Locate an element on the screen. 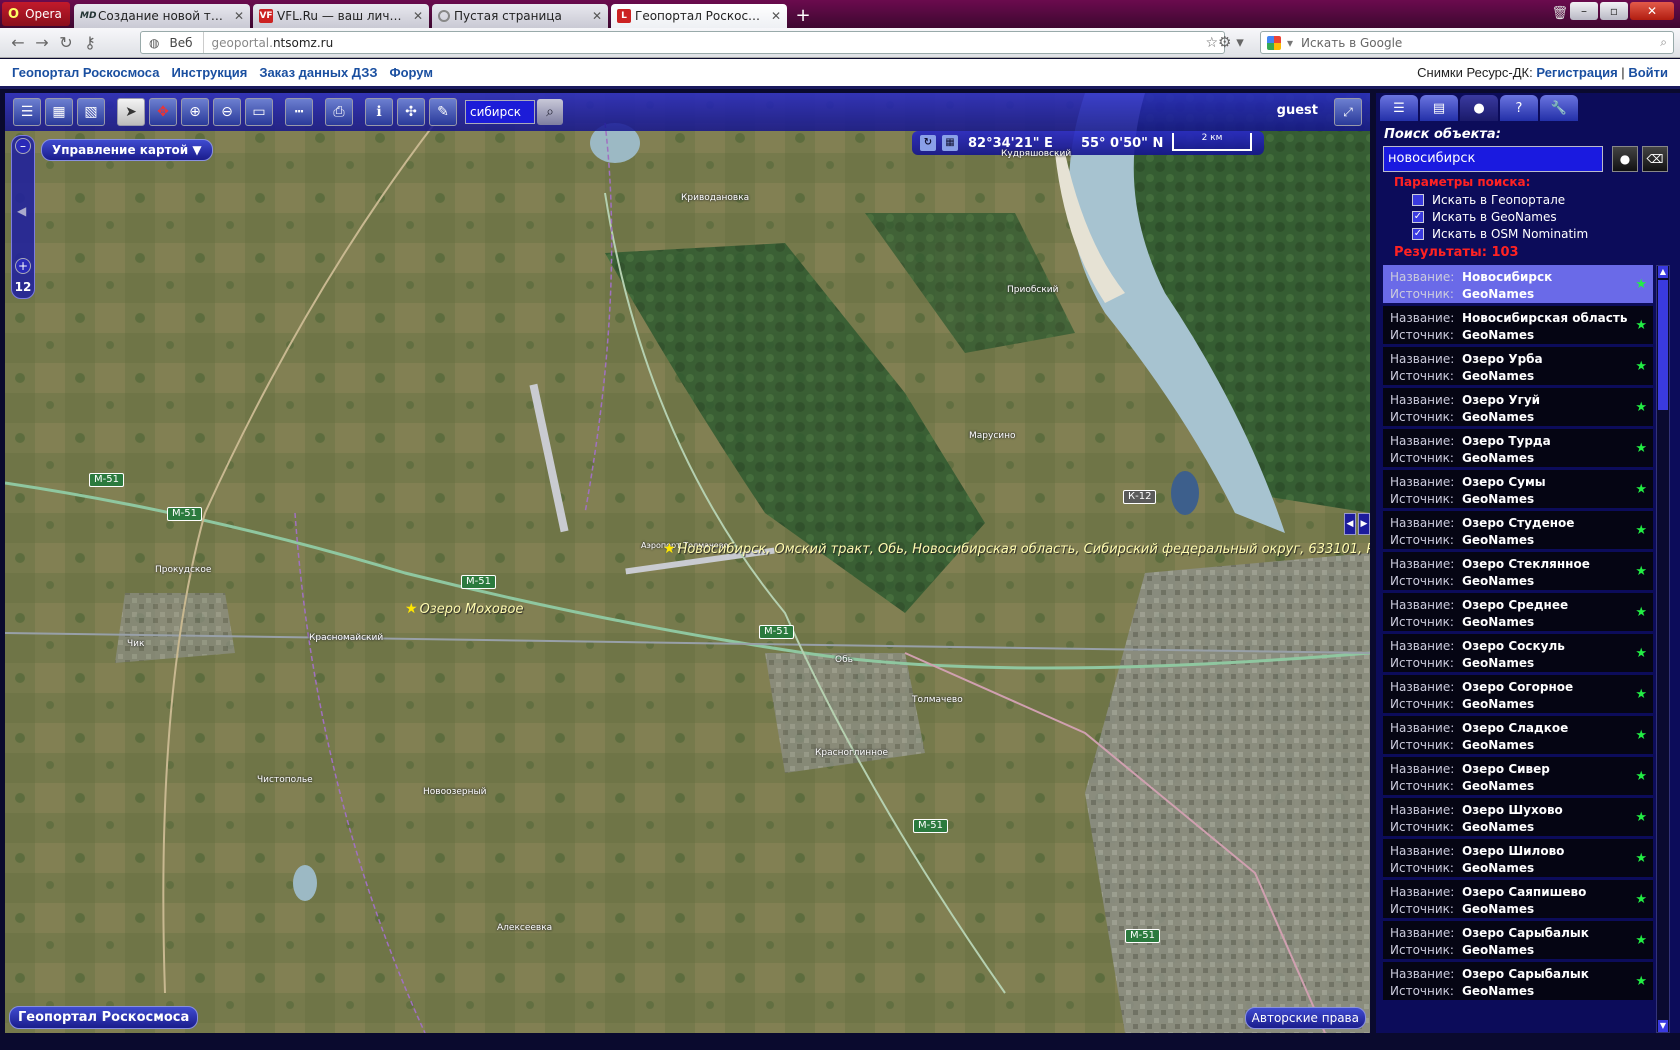 Image resolution: width=1680 pixels, height=1050 pixels. nav-link-order-data: Заказ данных ДЗЗ is located at coordinates (318, 72).